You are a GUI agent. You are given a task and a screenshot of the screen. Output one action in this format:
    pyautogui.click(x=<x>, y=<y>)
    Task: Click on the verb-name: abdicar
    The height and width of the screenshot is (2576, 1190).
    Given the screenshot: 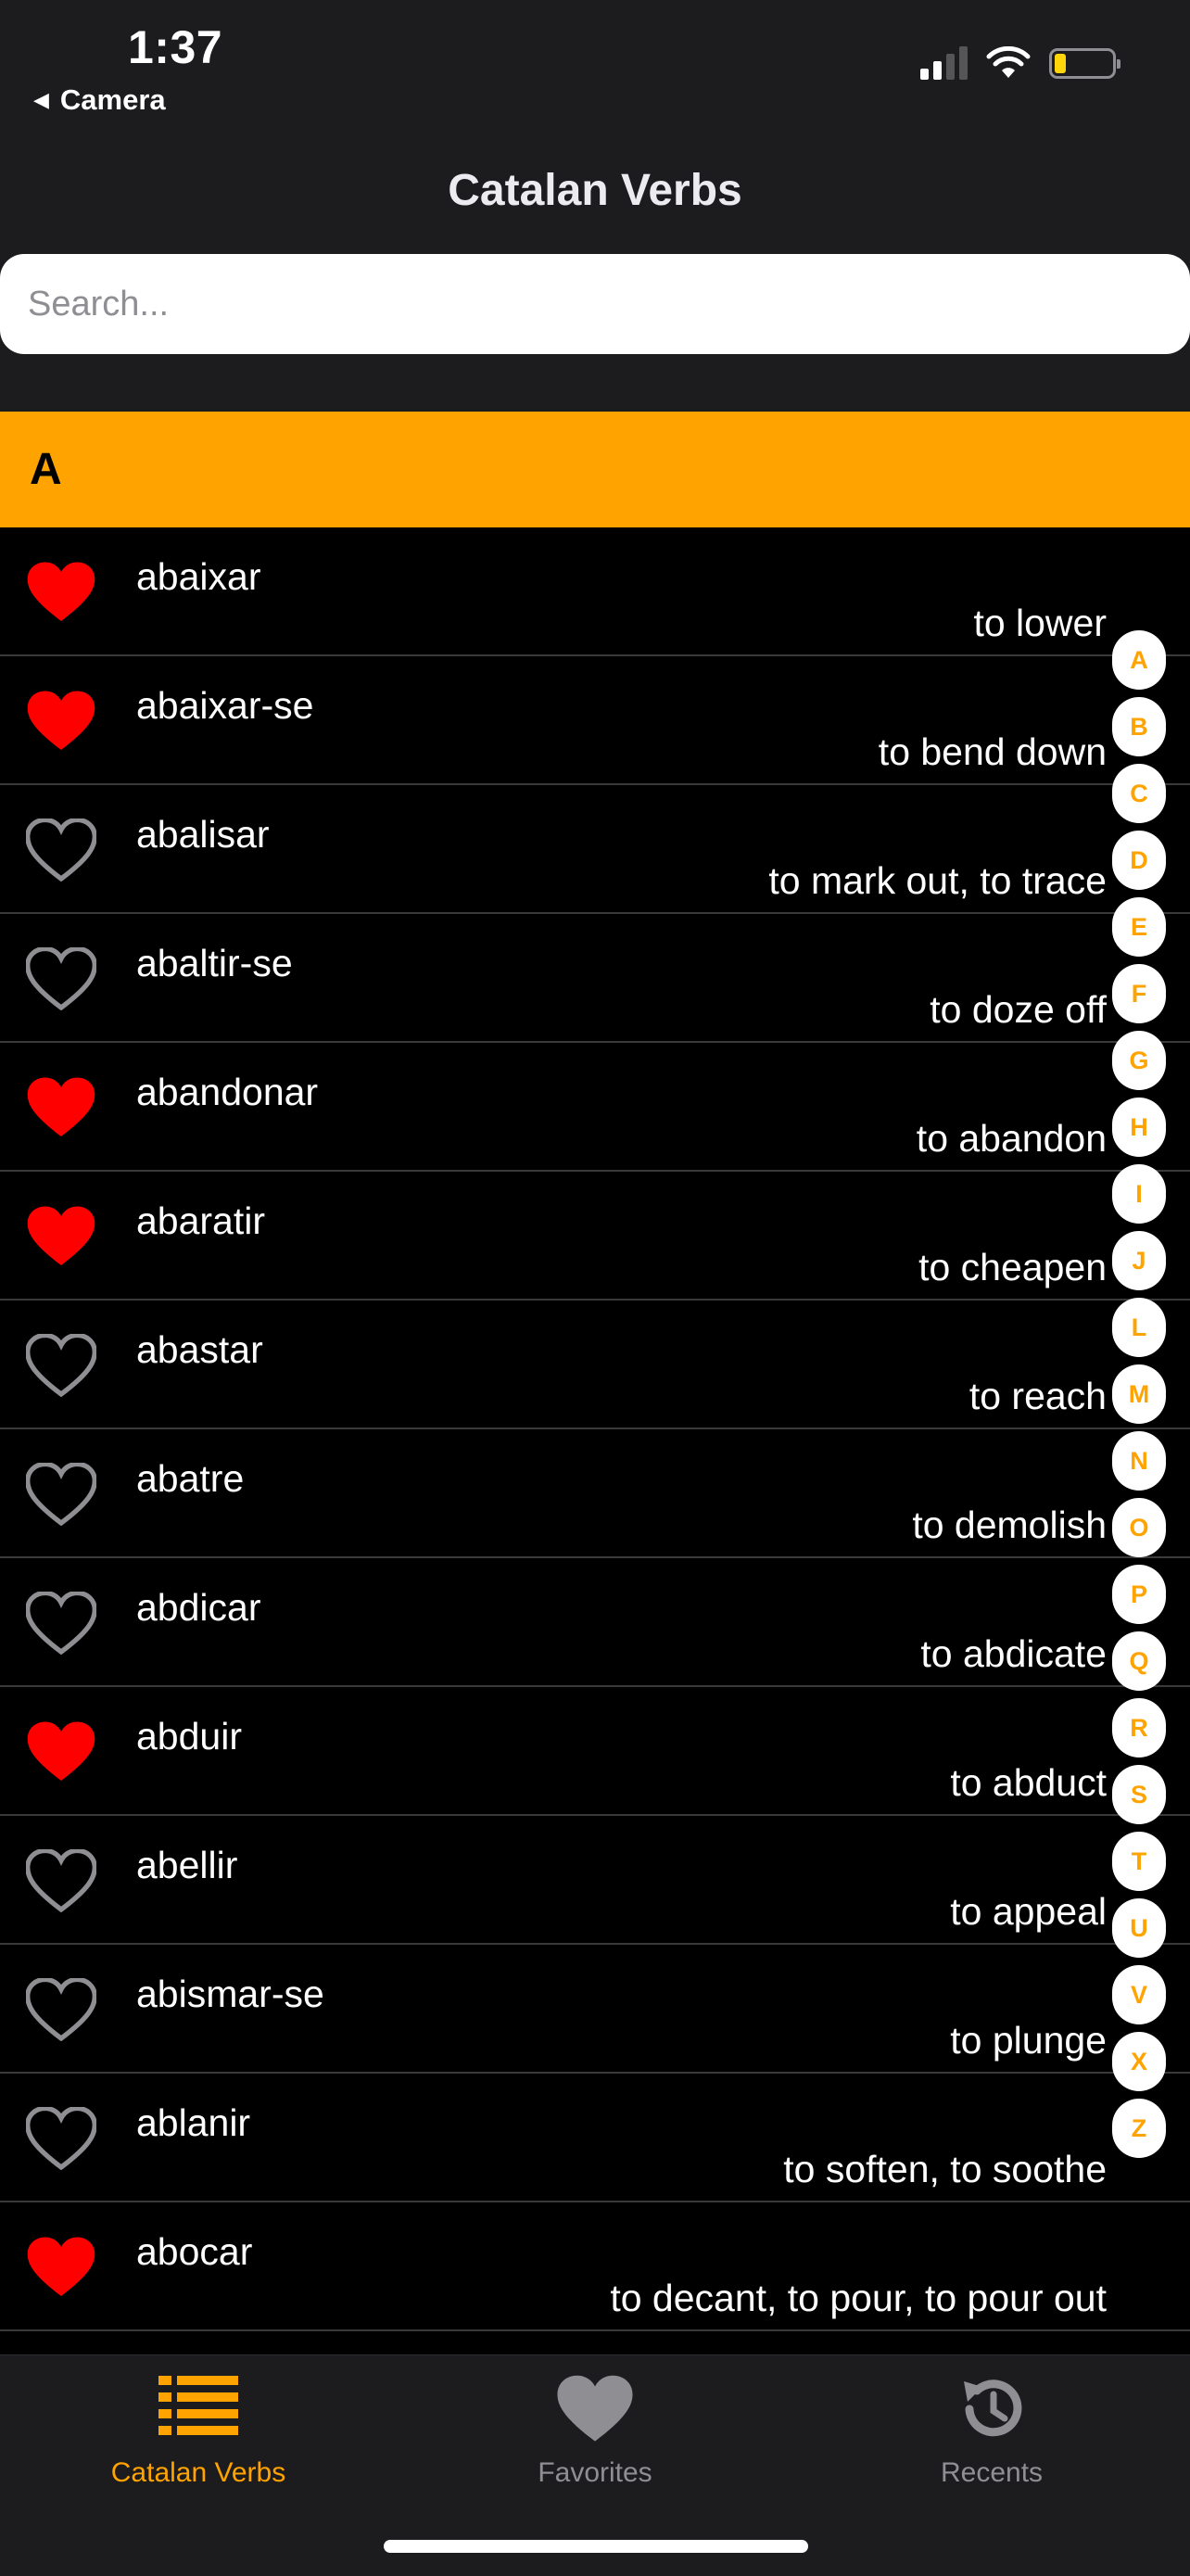 What is the action you would take?
    pyautogui.click(x=198, y=1607)
    